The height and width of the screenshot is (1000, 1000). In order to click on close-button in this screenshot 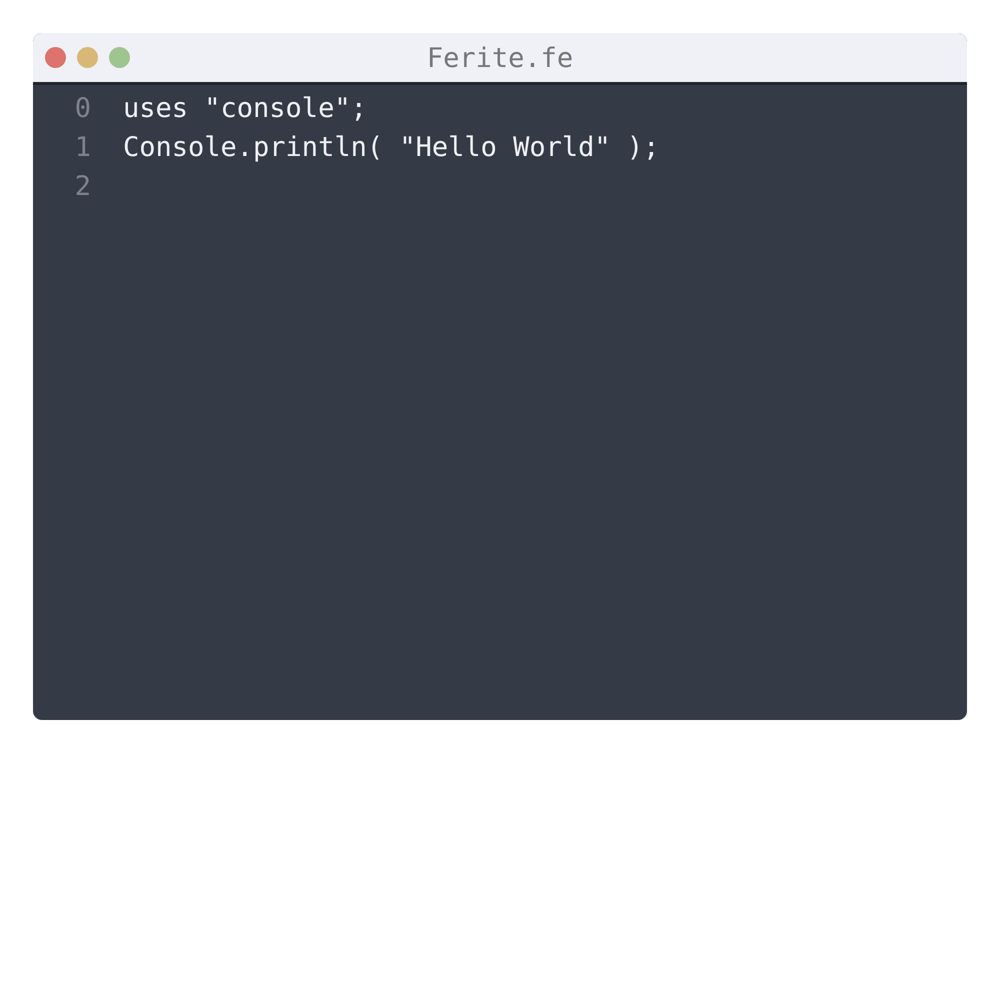, I will do `click(55, 57)`.